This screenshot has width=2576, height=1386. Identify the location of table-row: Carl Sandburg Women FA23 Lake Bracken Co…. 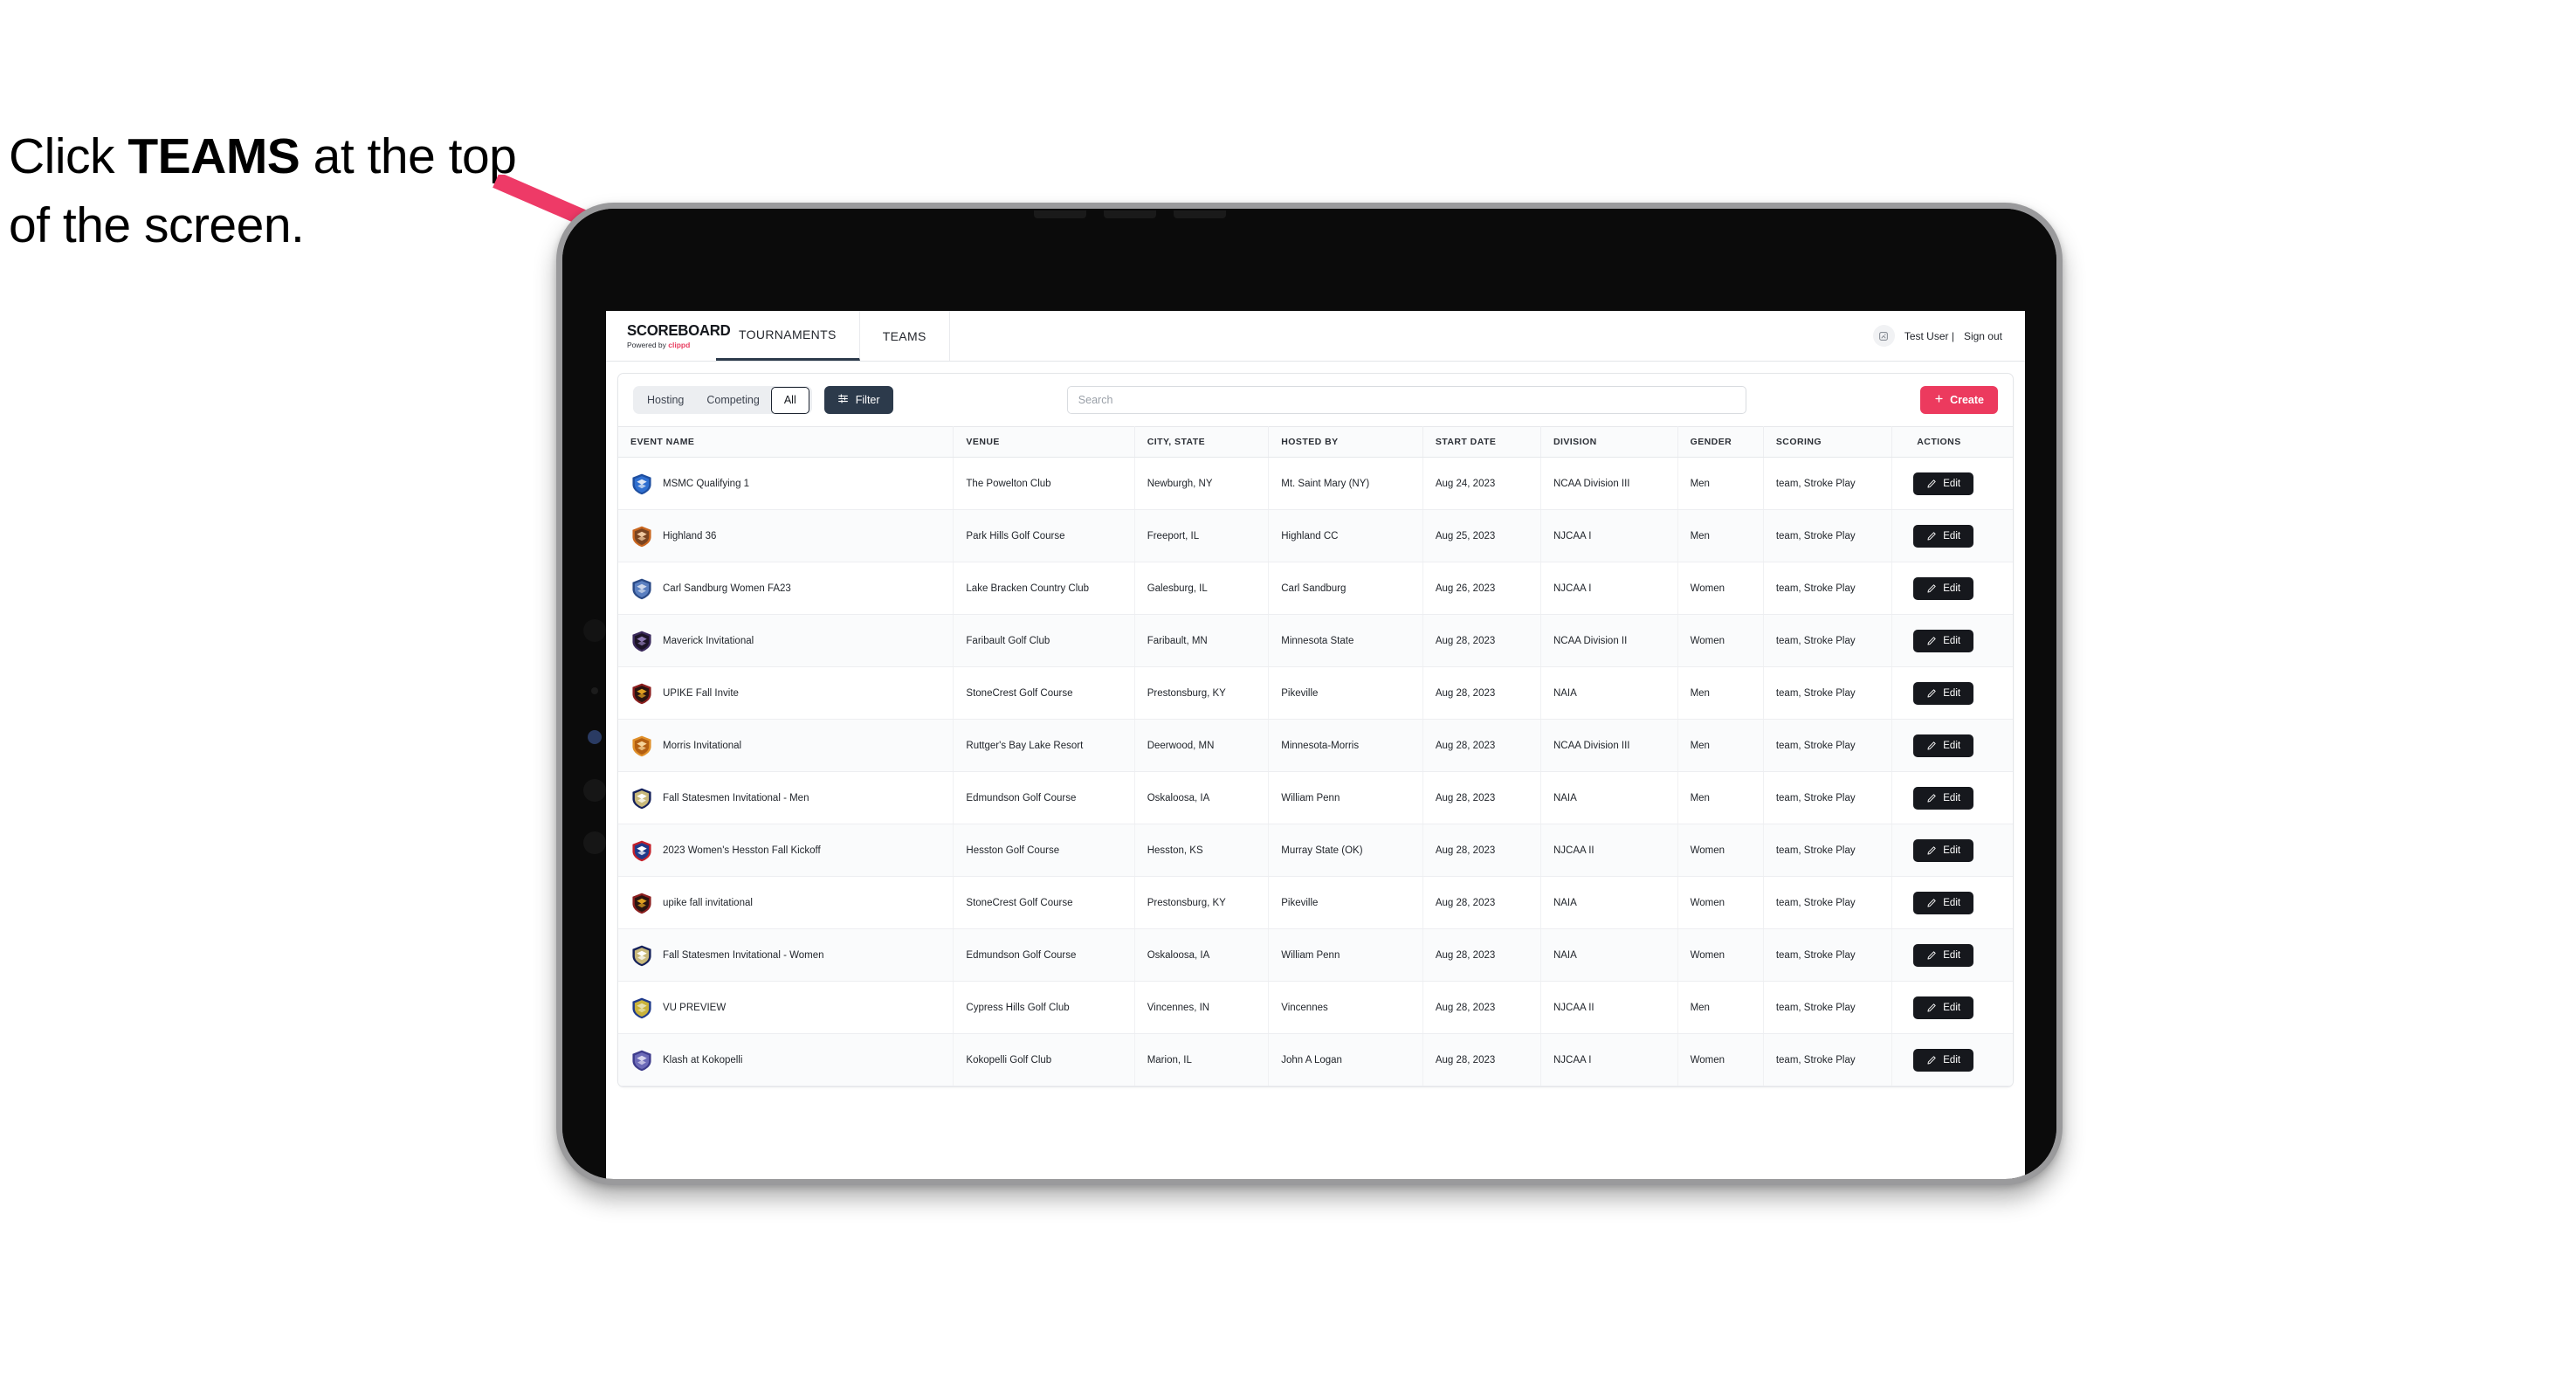
(1315, 588).